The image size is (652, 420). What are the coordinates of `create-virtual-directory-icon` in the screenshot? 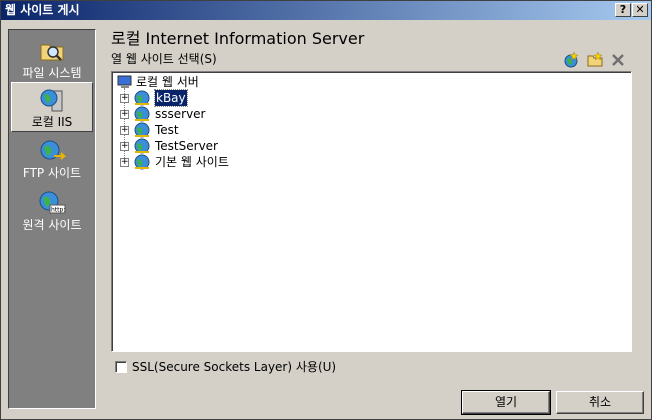 It's located at (595, 60).